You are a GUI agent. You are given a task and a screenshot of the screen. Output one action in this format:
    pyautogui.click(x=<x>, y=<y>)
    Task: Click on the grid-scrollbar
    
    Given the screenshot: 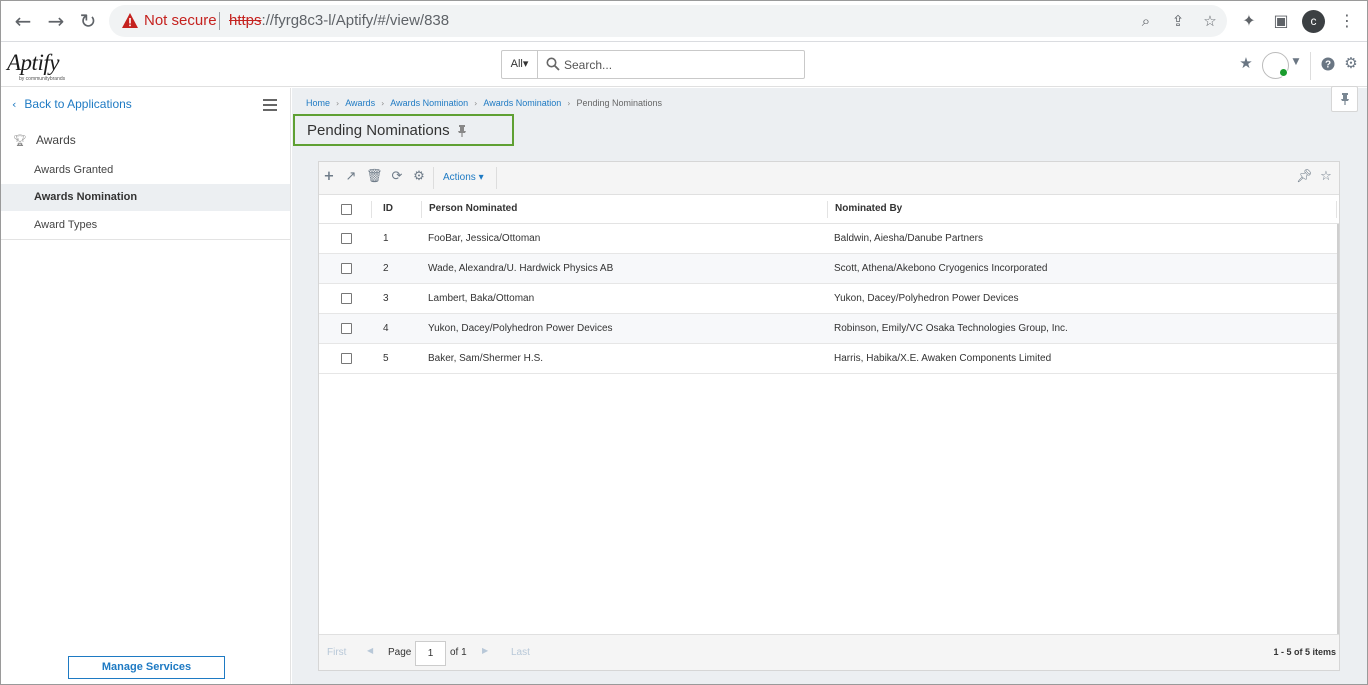 What is the action you would take?
    pyautogui.click(x=1338, y=429)
    